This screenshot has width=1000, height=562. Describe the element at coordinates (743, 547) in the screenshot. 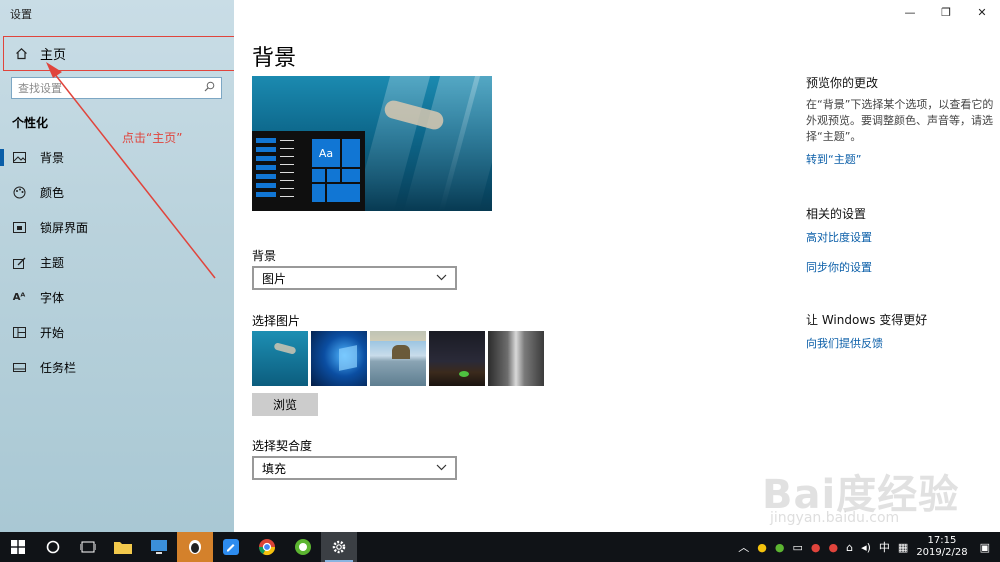

I see `chevron-up-icon: ︿` at that location.